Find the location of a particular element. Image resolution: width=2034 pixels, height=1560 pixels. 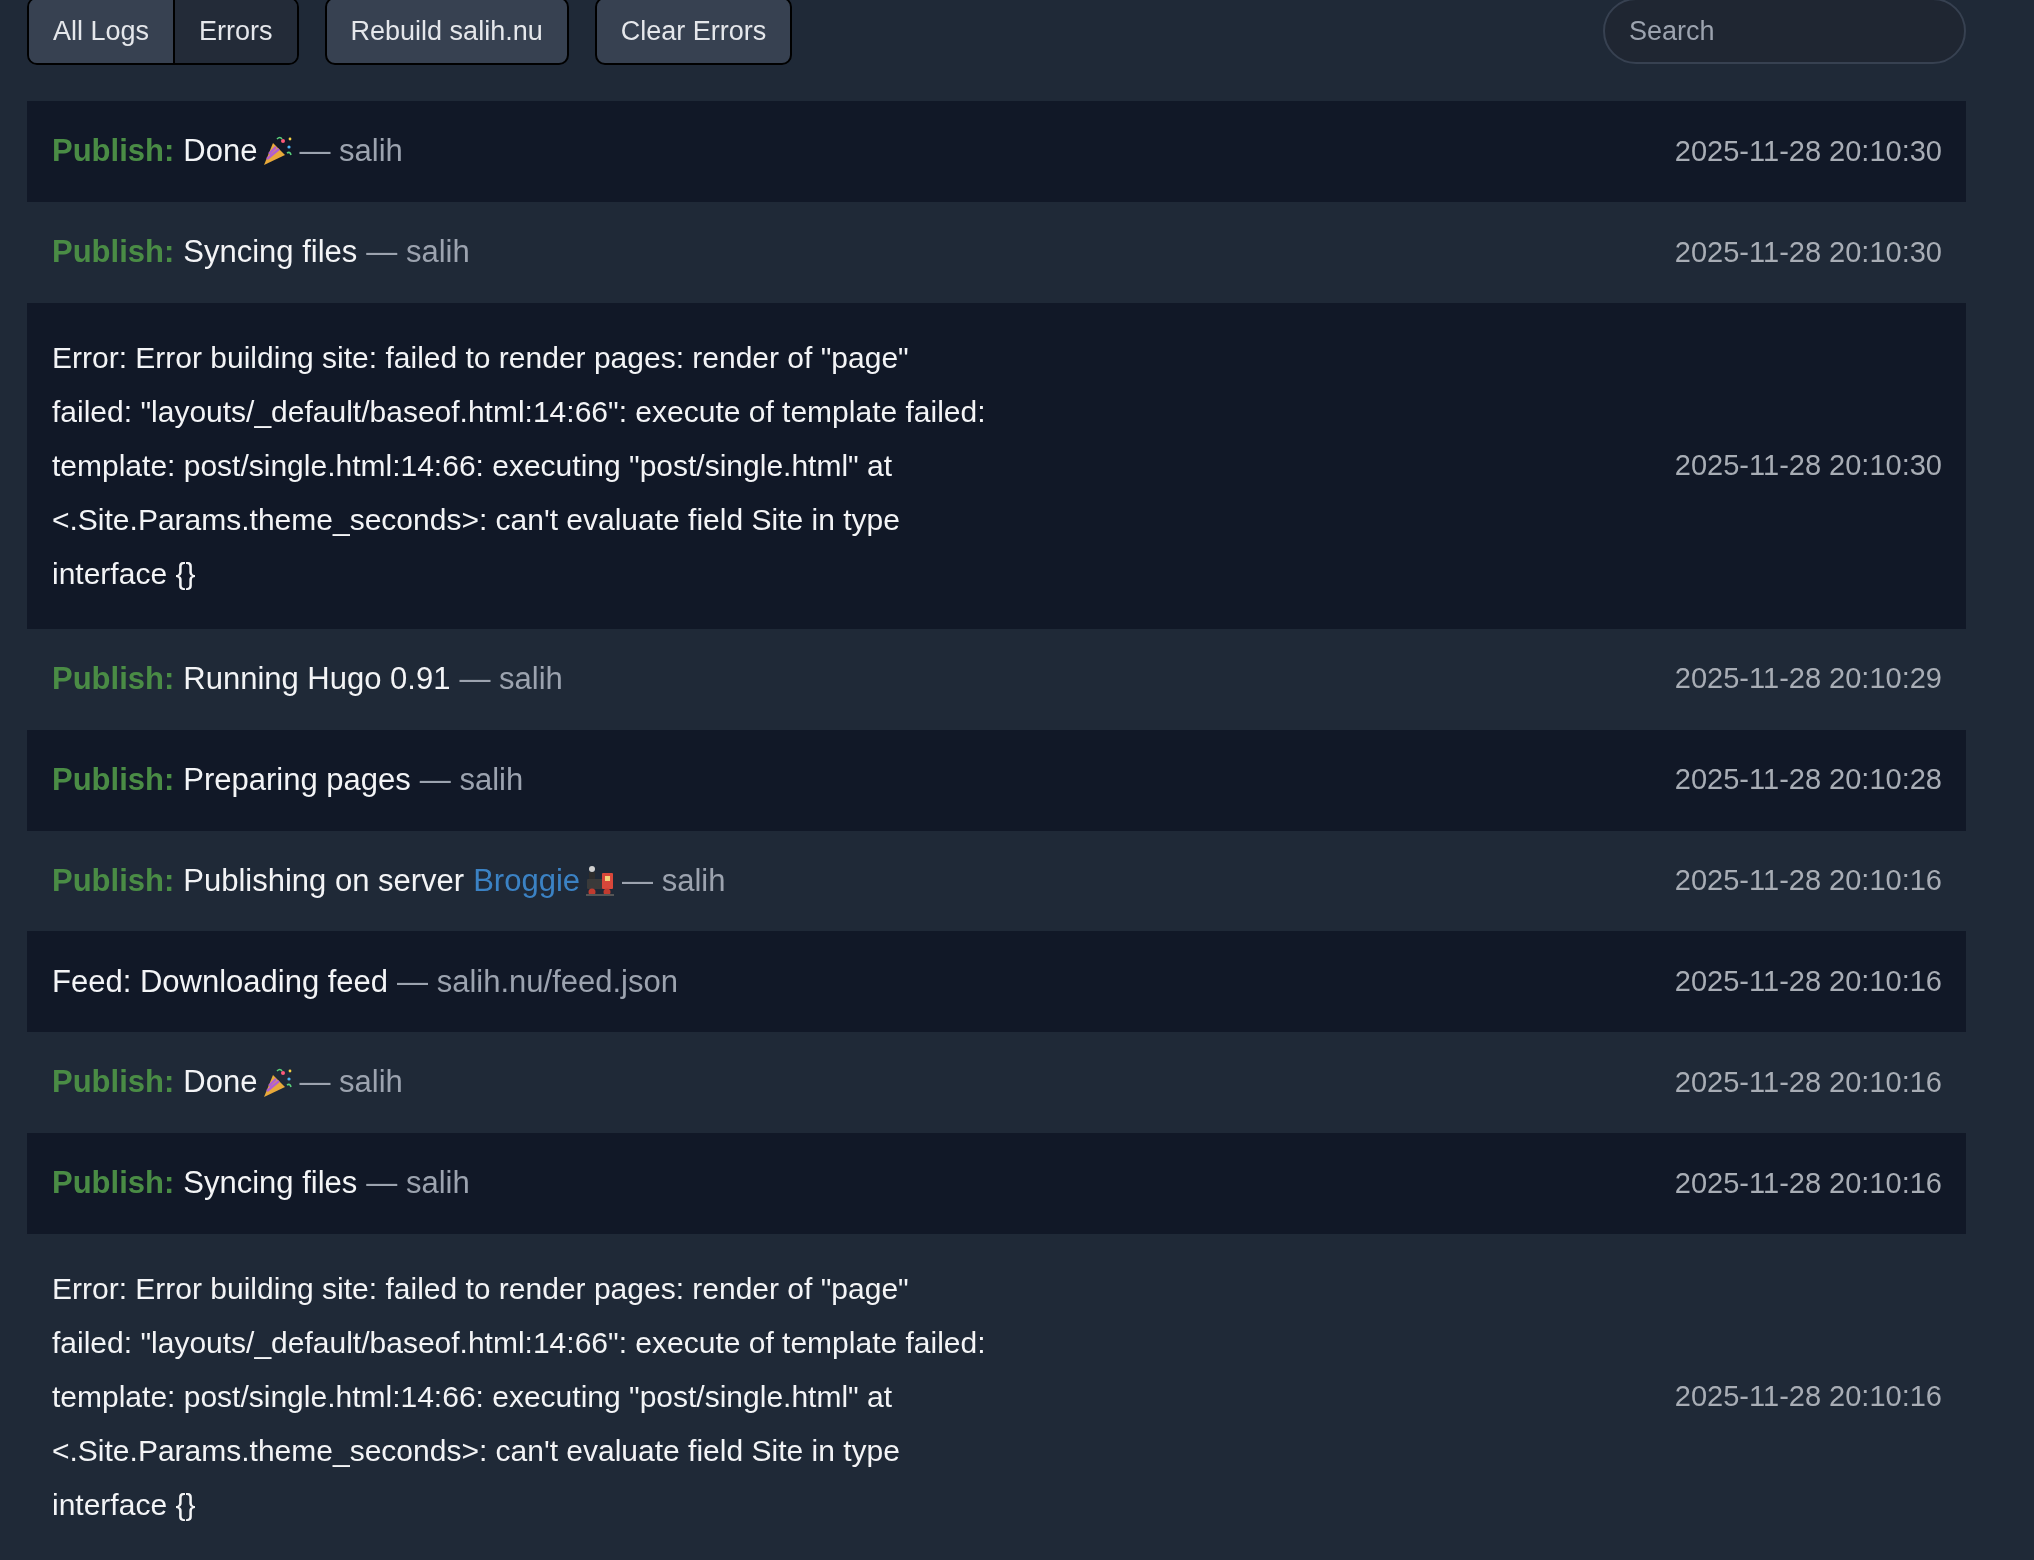

log-message: Publishing on server is located at coordinates (324, 880).